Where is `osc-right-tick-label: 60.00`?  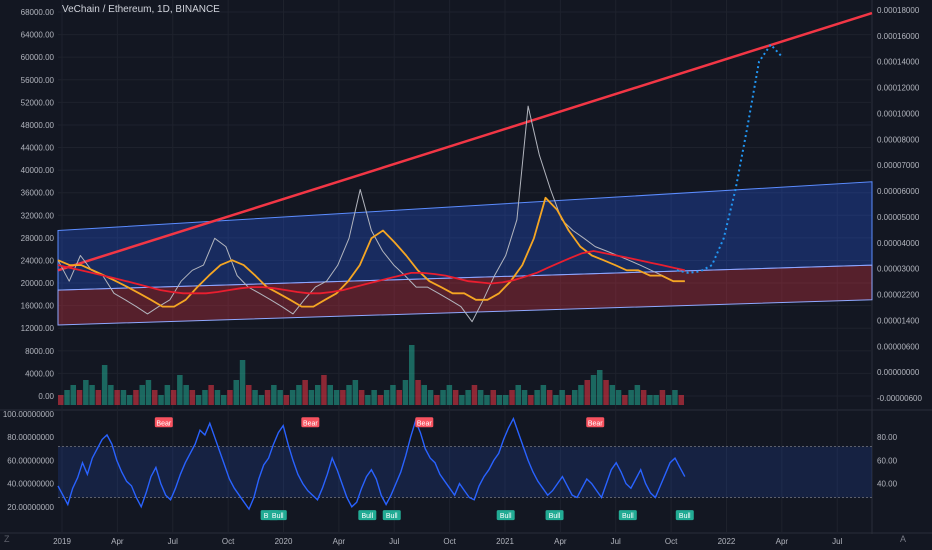 osc-right-tick-label: 60.00 is located at coordinates (887, 460).